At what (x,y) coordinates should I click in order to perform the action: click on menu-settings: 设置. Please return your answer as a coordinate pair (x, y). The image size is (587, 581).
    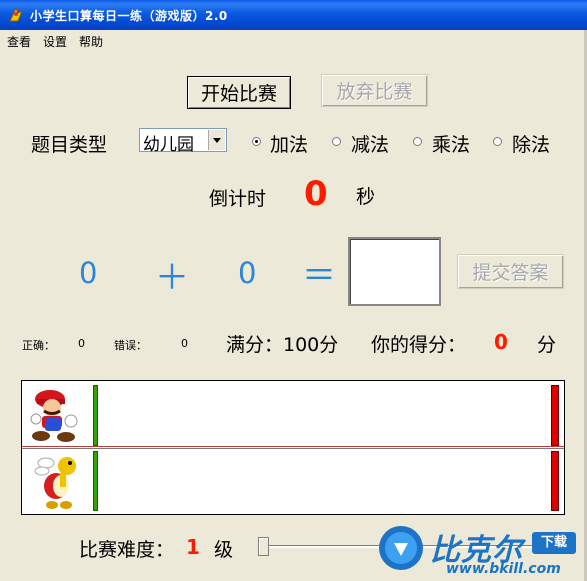
    Looking at the image, I should click on (55, 41).